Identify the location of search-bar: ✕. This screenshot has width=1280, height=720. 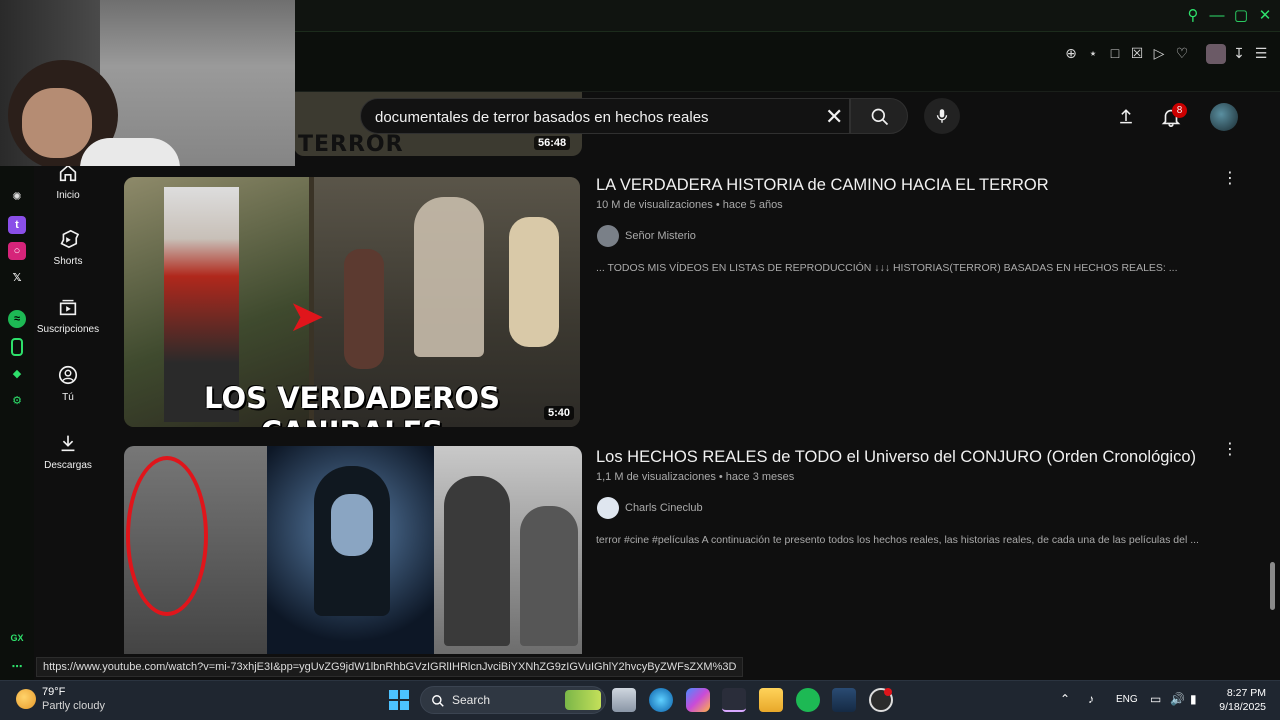
(605, 116).